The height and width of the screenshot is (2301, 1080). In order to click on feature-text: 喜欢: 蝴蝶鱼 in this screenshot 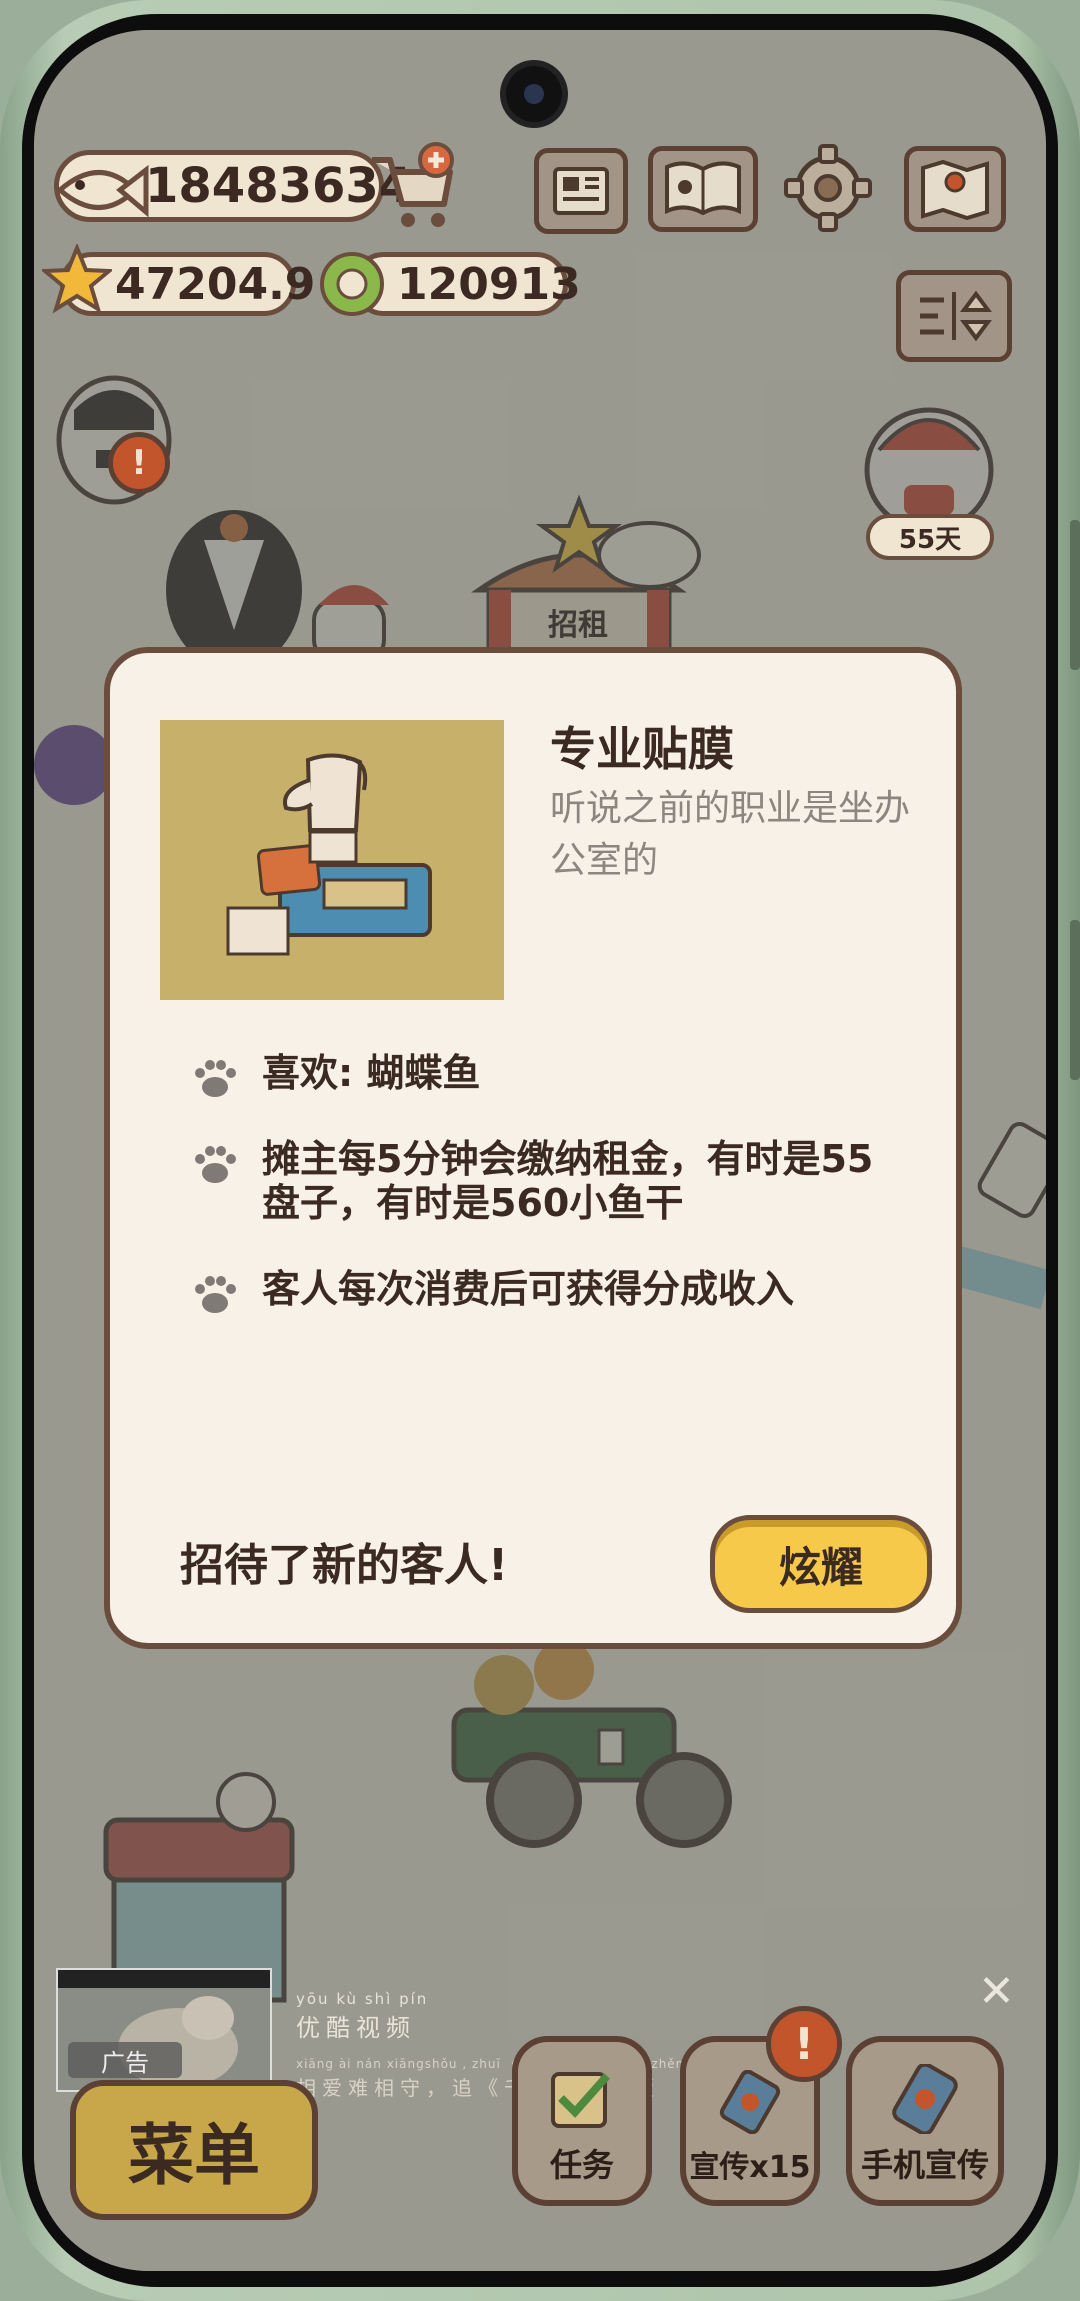, I will do `click(371, 1073)`.